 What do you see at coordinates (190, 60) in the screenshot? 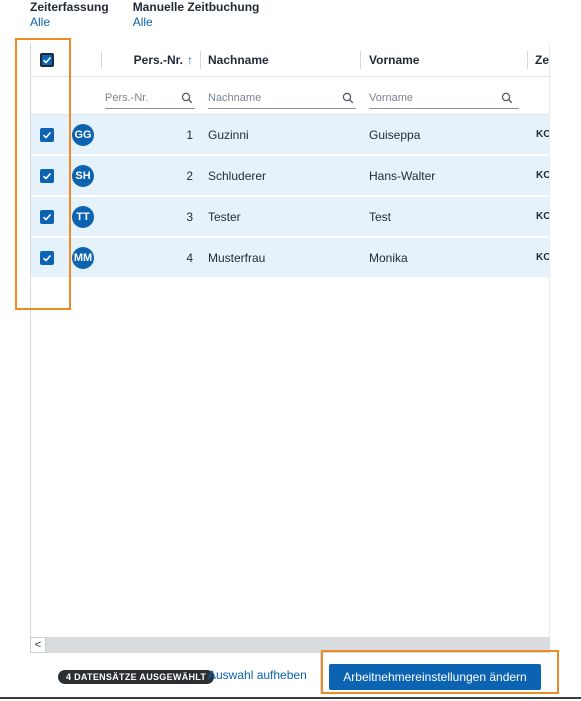
I see `sort-ascending-icon: ↑` at bounding box center [190, 60].